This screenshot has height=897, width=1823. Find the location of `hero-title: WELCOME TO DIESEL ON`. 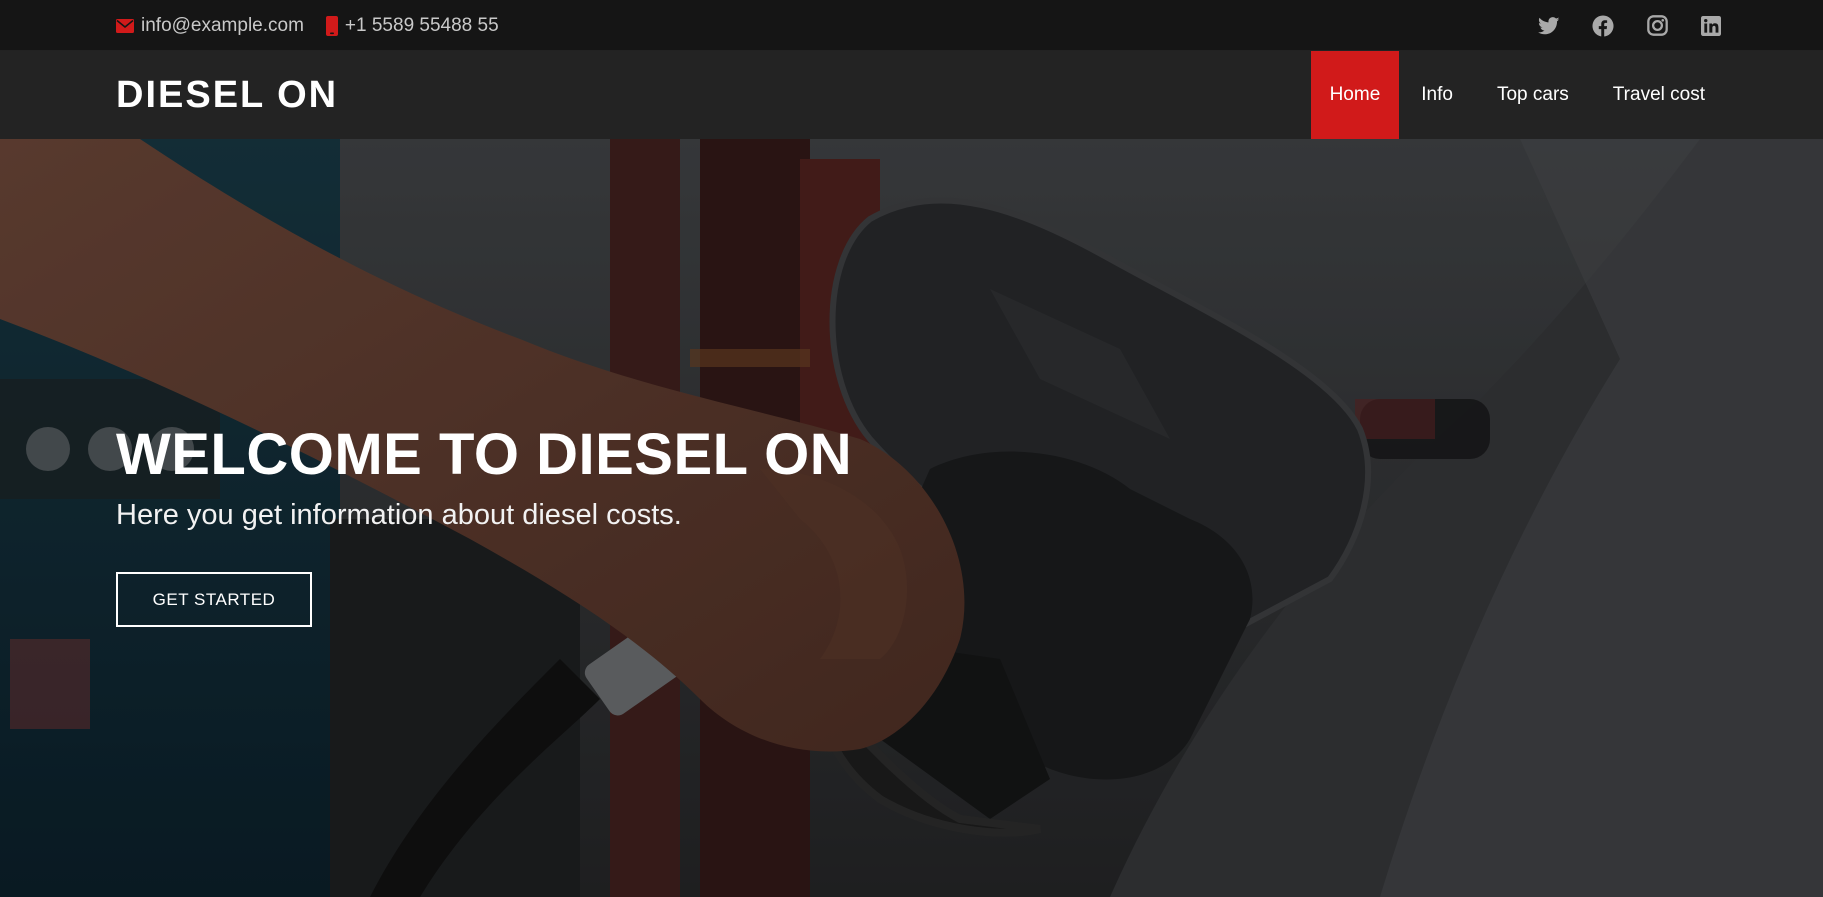

hero-title: WELCOME TO DIESEL ON is located at coordinates (484, 454).